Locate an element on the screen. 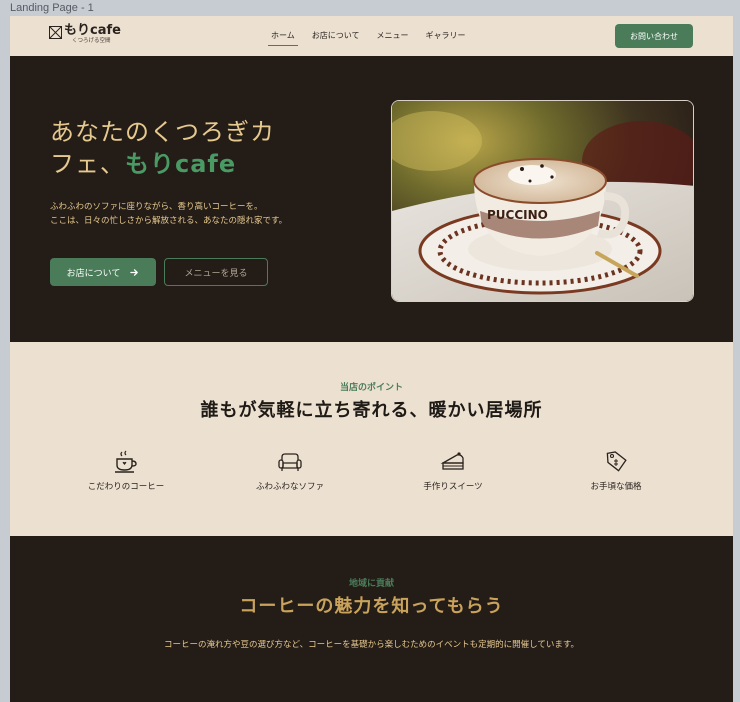  community-title: コーヒーの魅力を知ってもらう is located at coordinates (371, 606).